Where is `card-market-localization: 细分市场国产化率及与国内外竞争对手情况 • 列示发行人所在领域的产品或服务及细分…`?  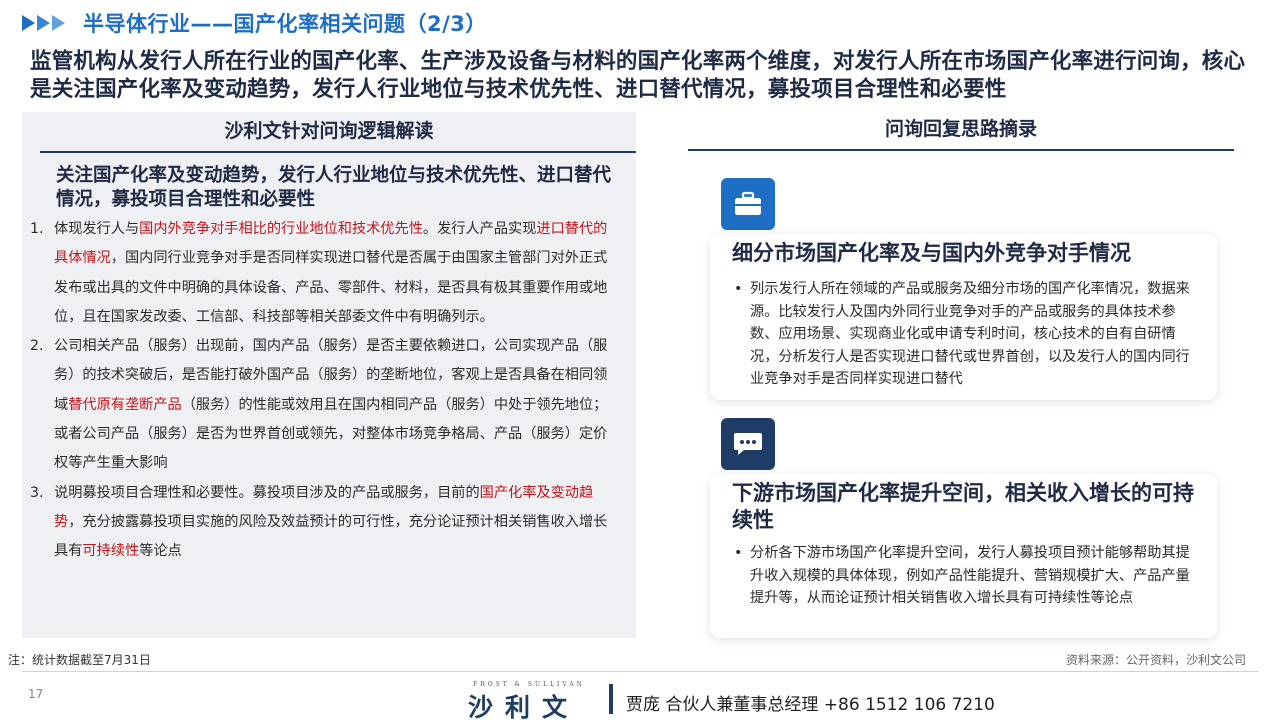
card-market-localization: 细分市场国产化率及与国内外竞争对手情况 • 列示发行人所在领域的产品或服务及细分… is located at coordinates (963, 317).